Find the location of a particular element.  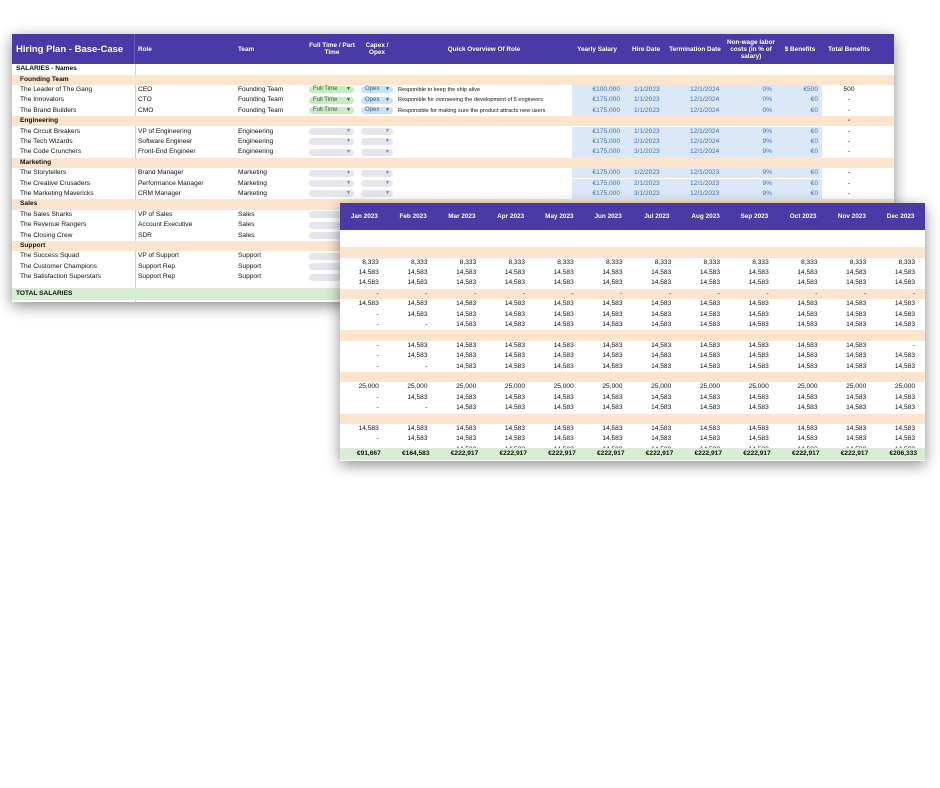

hire-date-cell: 2/1/2023 is located at coordinates (654, 184).